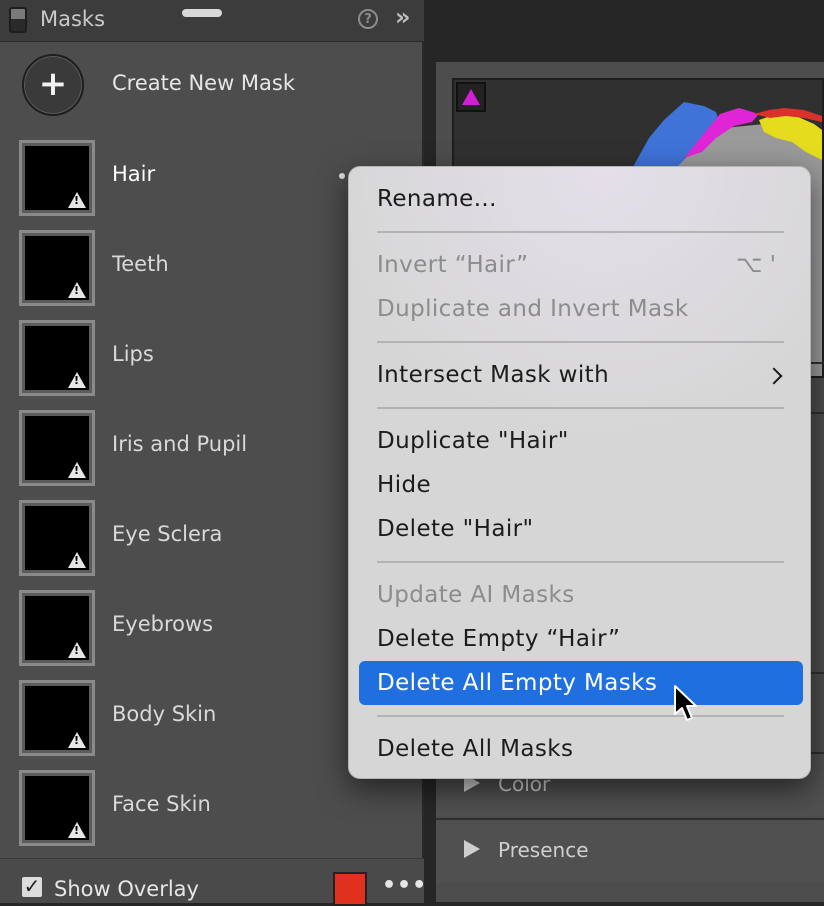 This screenshot has height=906, width=824. I want to click on mask-label: Body Skin, so click(164, 714).